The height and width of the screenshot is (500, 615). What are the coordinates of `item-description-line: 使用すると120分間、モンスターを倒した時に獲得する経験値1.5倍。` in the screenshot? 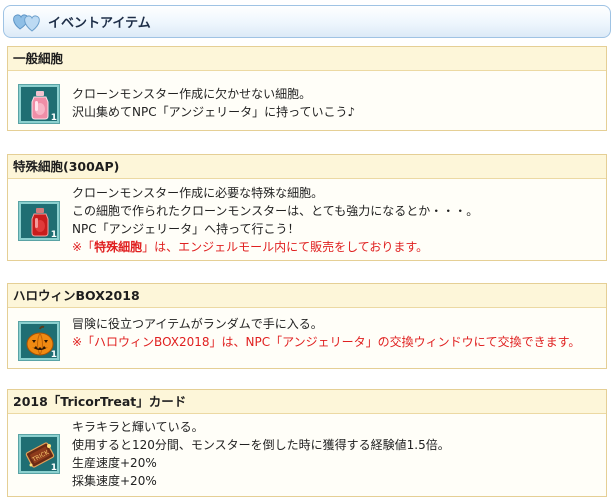 It's located at (261, 445).